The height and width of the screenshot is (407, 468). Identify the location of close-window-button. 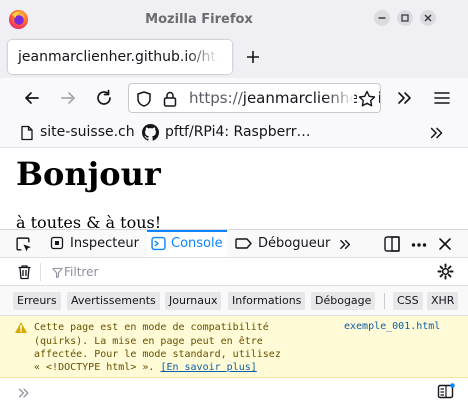
(428, 18).